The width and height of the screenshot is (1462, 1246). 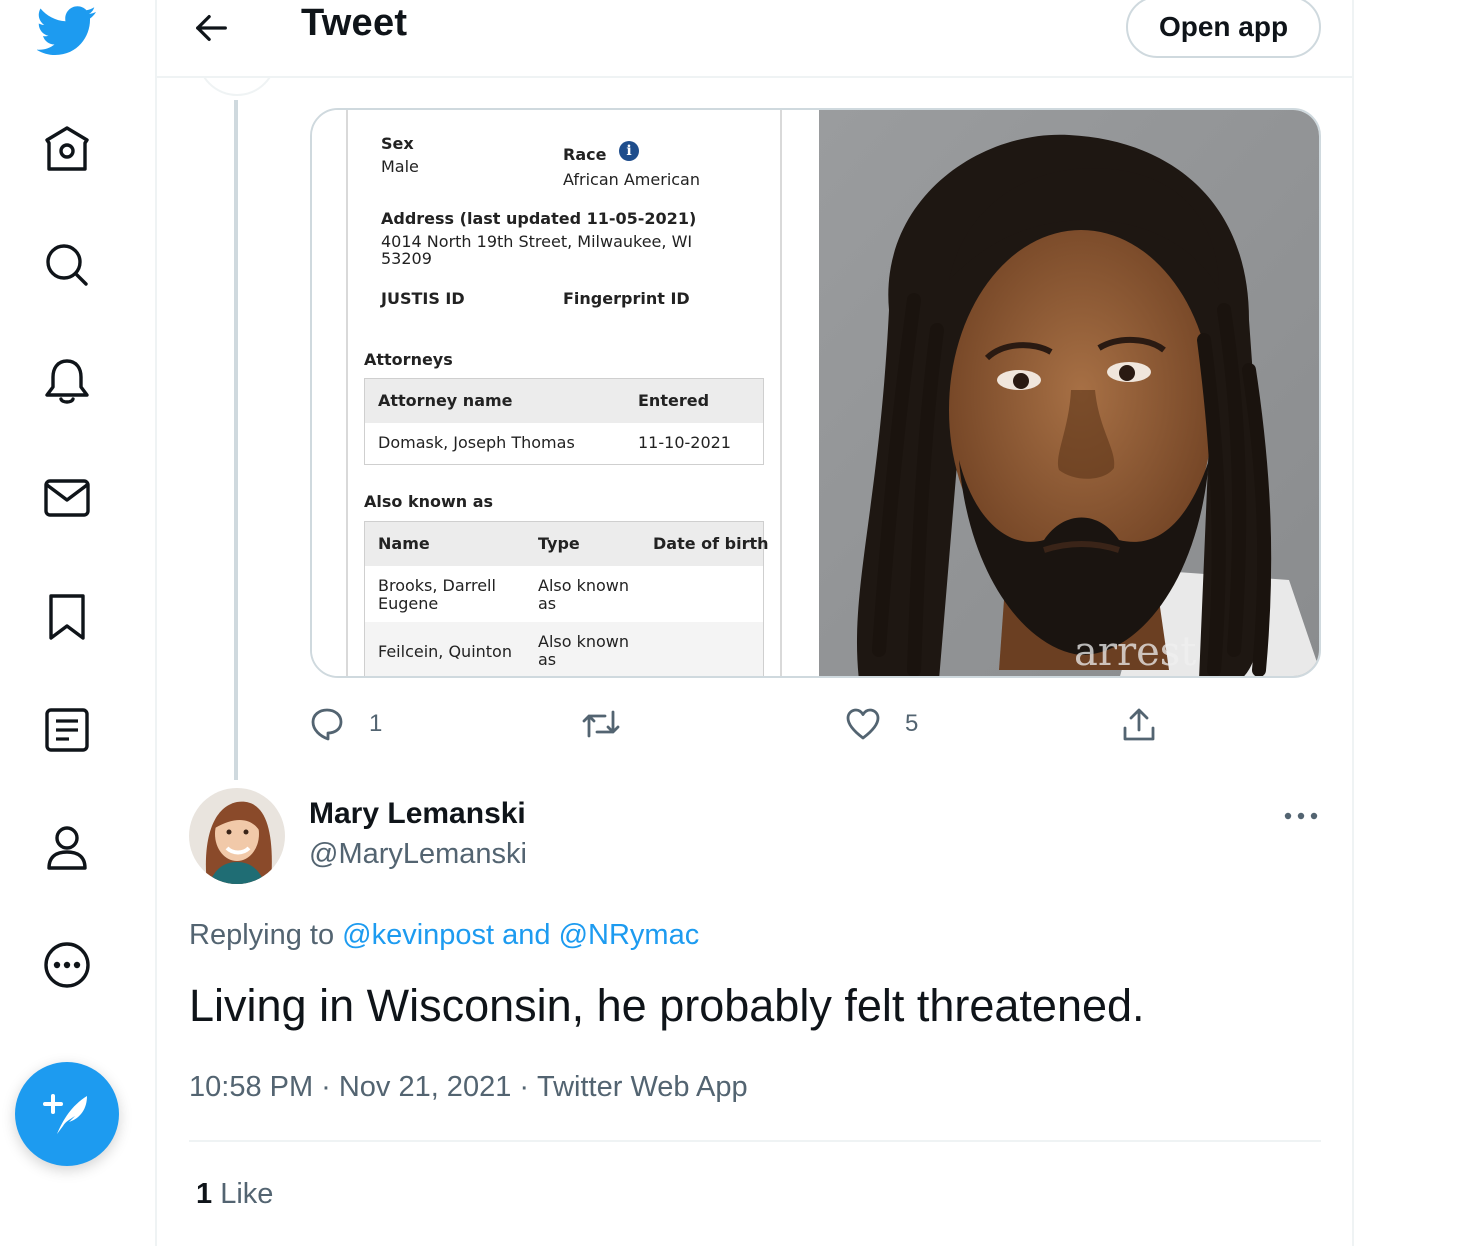 I want to click on back-arrow-icon, so click(x=211, y=28).